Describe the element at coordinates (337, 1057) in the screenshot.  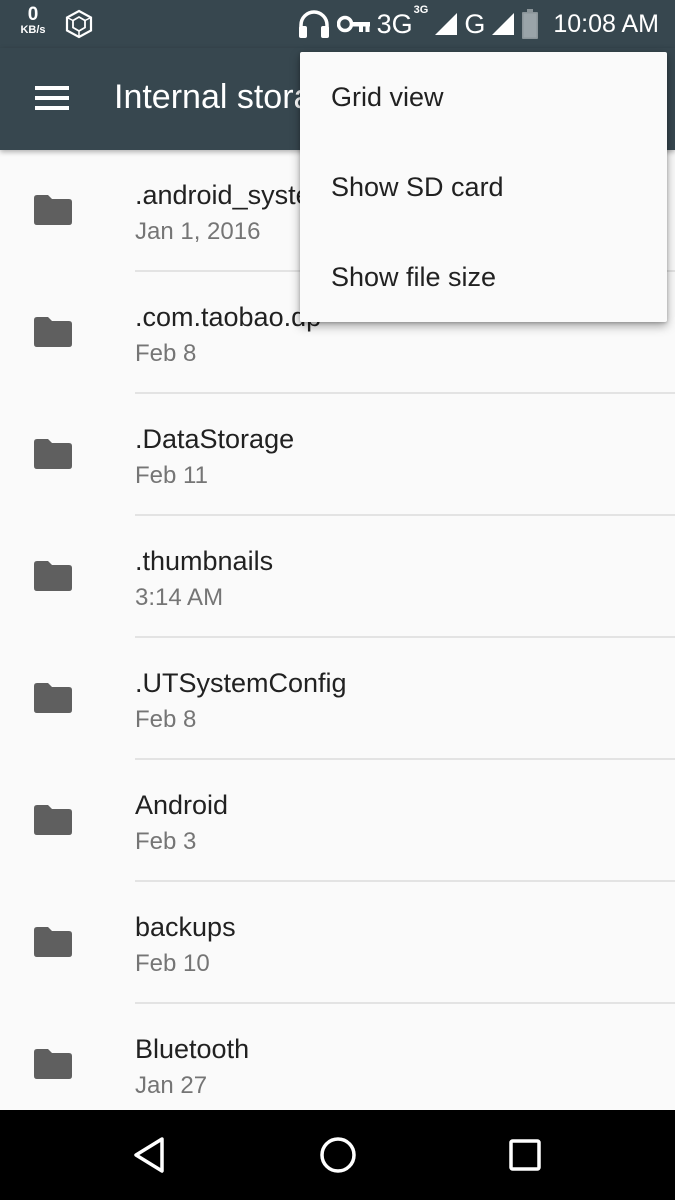
I see `list-item: Bluetooth Jan 27` at that location.